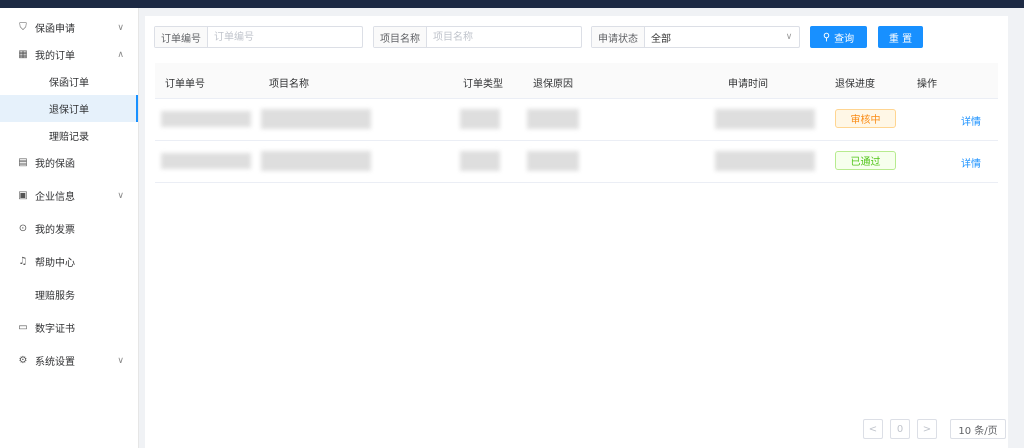 The width and height of the screenshot is (1024, 448). I want to click on table-header: 订单单号 项目名称 订单类型 退保原因 申请时间 退保进度 操作, so click(576, 81).